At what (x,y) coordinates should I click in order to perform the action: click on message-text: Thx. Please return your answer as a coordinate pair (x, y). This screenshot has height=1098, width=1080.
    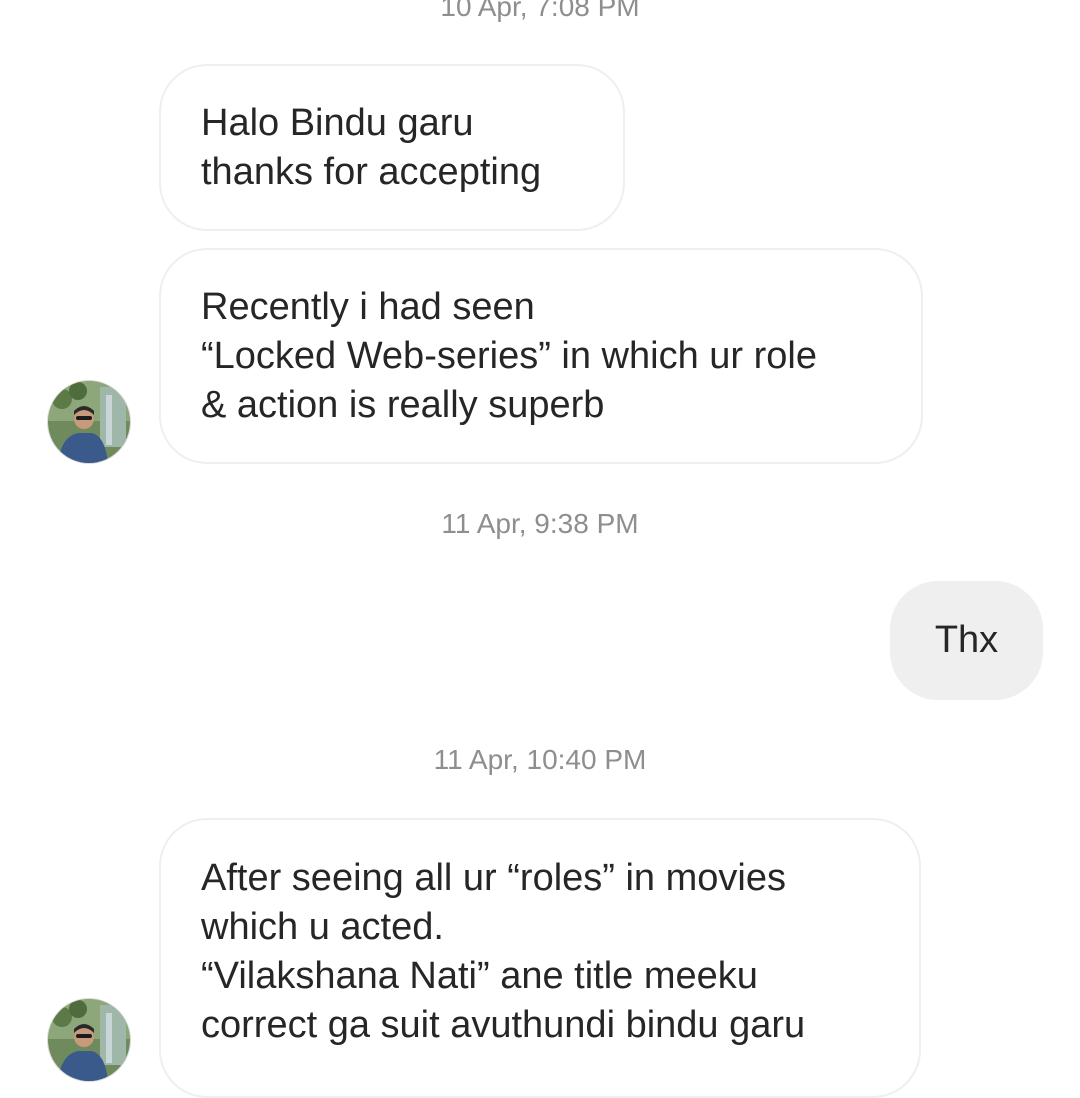
    Looking at the image, I should click on (966, 640).